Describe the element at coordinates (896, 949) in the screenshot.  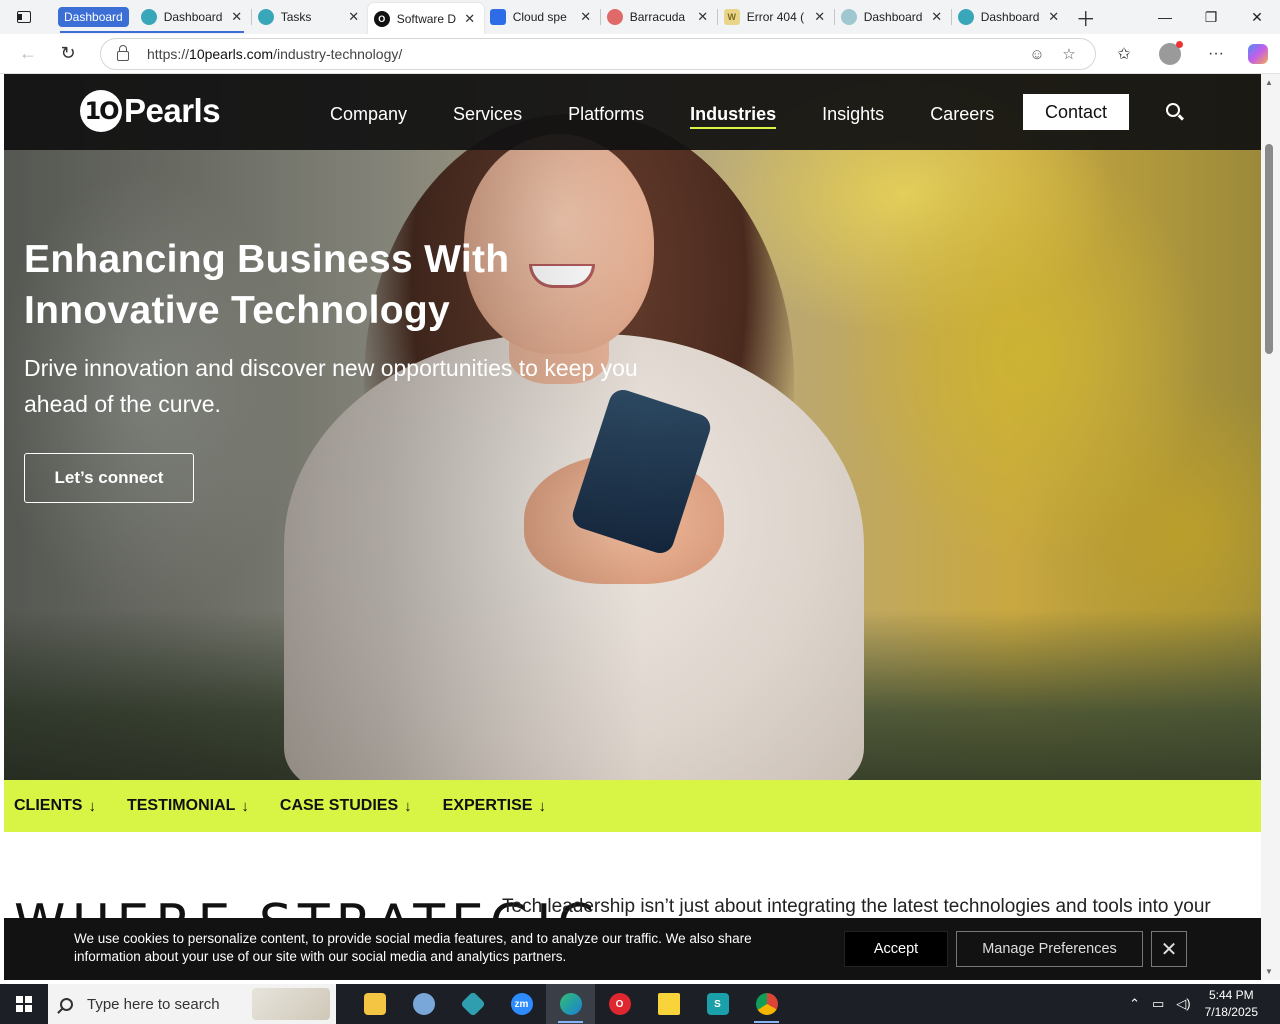
I see `cookie-accept-button: Accept` at that location.